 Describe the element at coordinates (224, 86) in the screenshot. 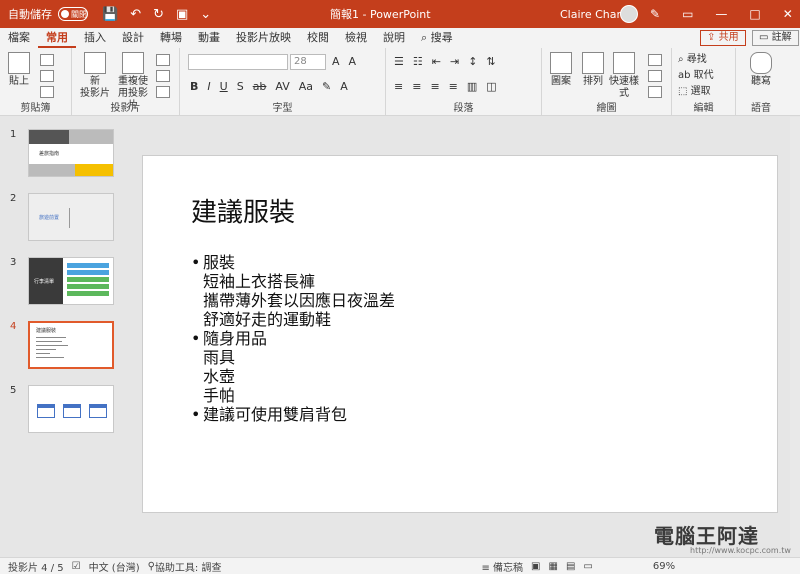

I see `underline-icon: U` at that location.